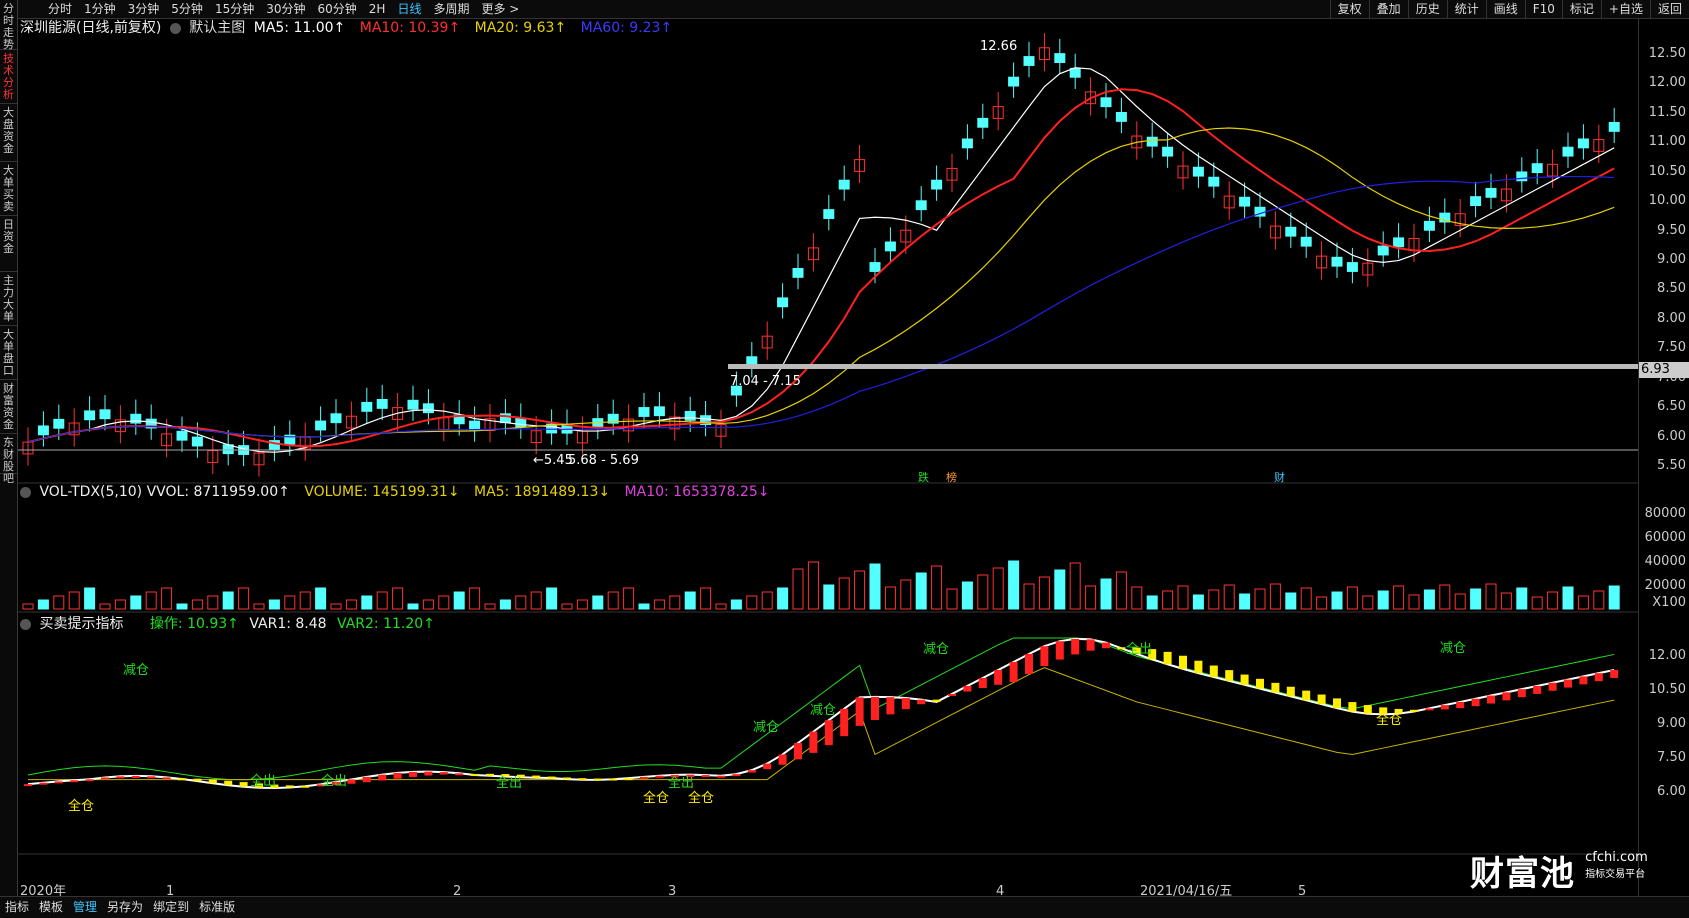  Describe the element at coordinates (8, 25) in the screenshot. I see `sidebar-tab-0: 分时走势` at that location.